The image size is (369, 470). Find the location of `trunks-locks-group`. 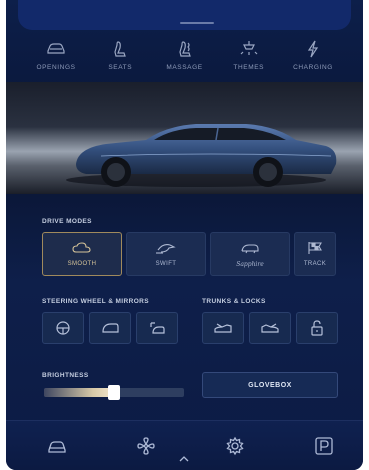

trunks-locks-group is located at coordinates (270, 328).